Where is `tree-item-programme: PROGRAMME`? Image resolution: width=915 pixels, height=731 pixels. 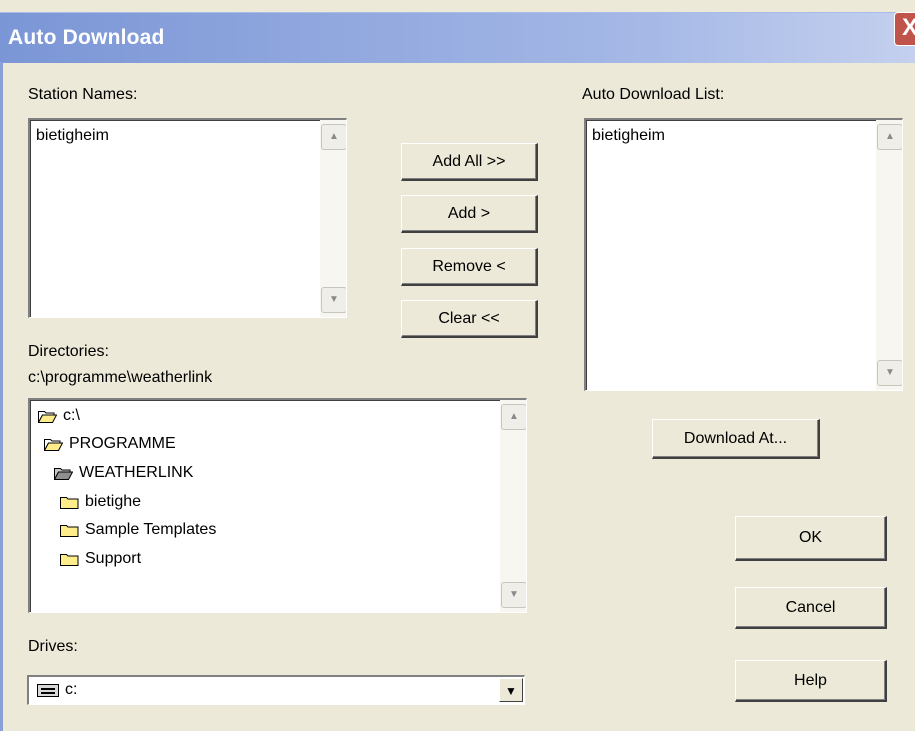
tree-item-programme: PROGRAMME is located at coordinates (110, 444).